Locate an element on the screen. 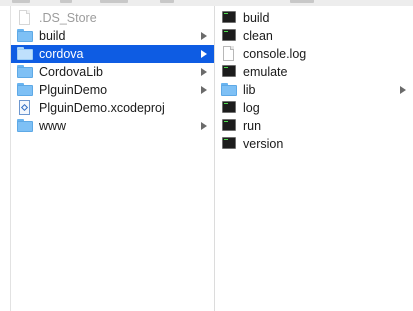 This screenshot has height=311, width=413. contents-column-item: log is located at coordinates (314, 108).